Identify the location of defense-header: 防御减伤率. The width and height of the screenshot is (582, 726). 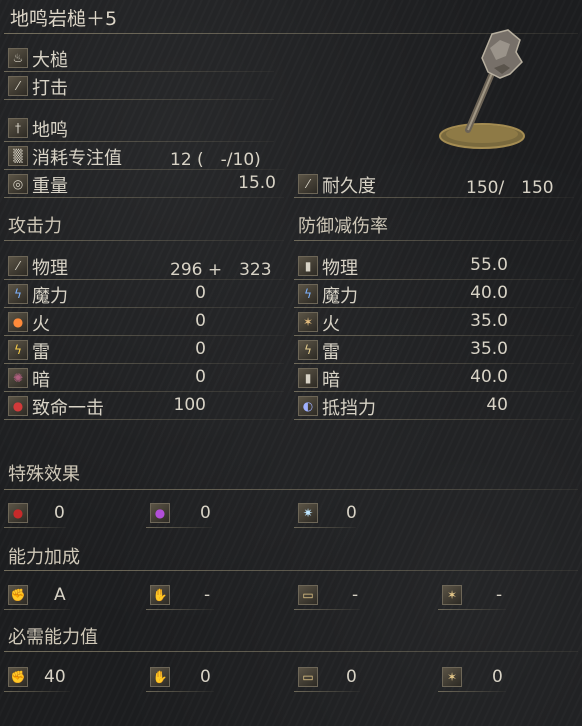
(343, 226).